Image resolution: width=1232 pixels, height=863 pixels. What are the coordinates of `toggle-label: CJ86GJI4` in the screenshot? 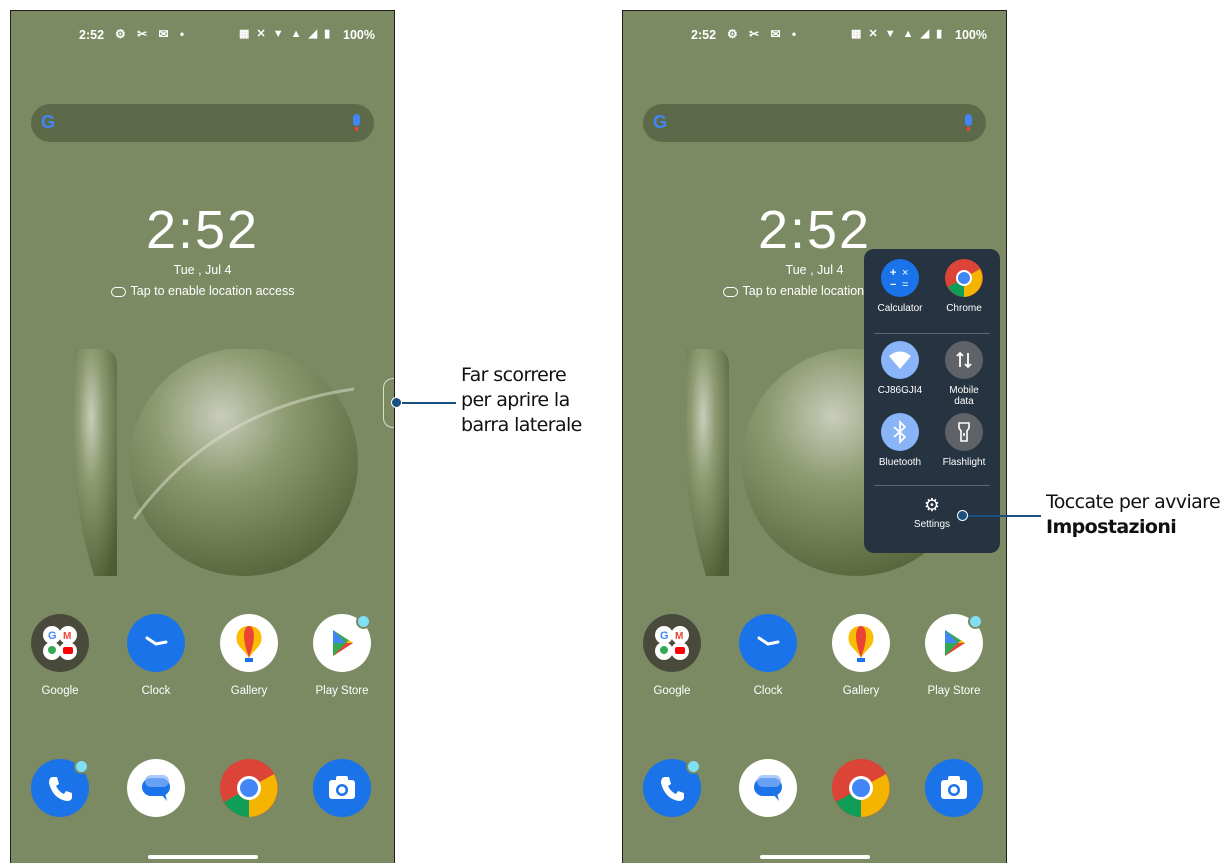 It's located at (900, 390).